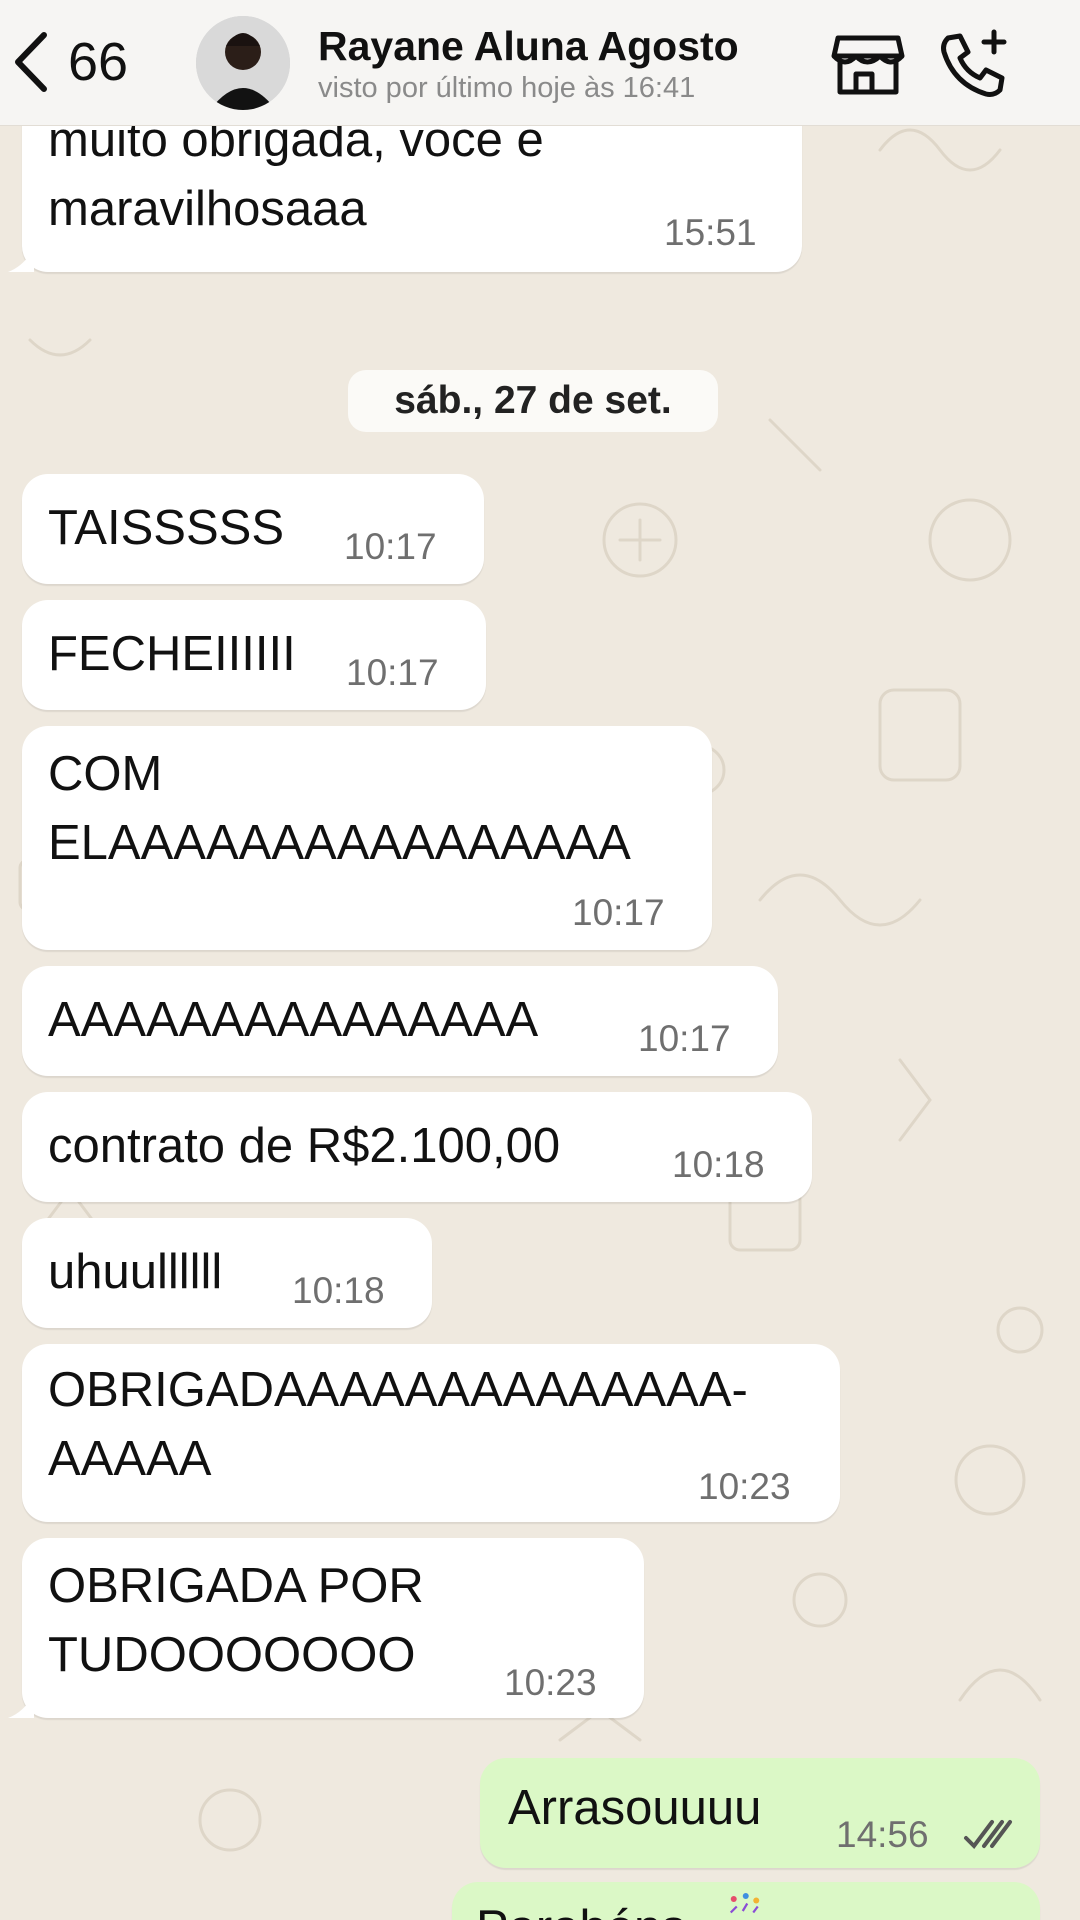  I want to click on message-bubble-outgoing: Parabéns, so click(746, 1901).